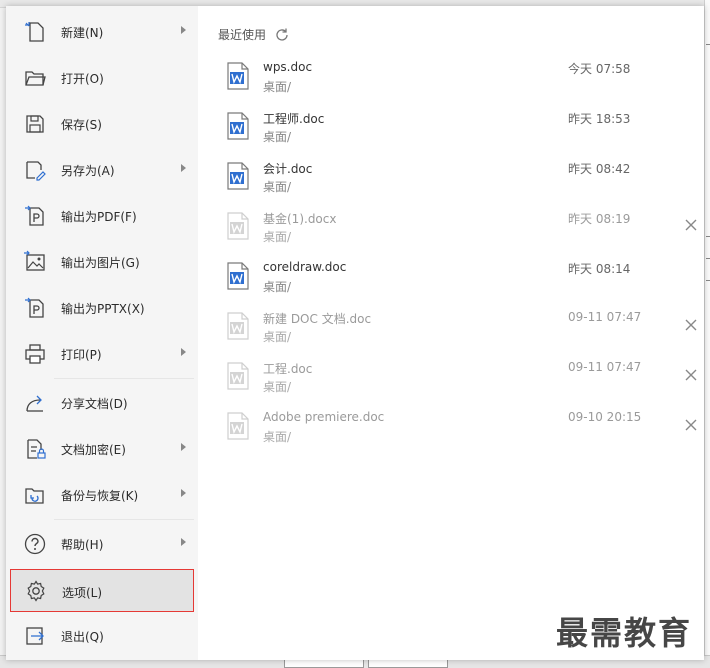 This screenshot has height=668, width=710. I want to click on save-icon, so click(35, 124).